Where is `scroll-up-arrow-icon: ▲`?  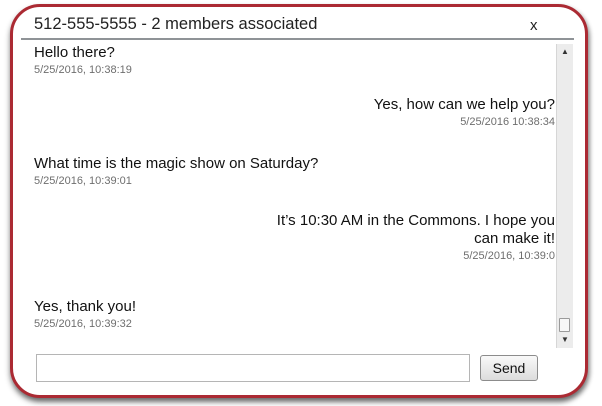 scroll-up-arrow-icon: ▲ is located at coordinates (565, 52).